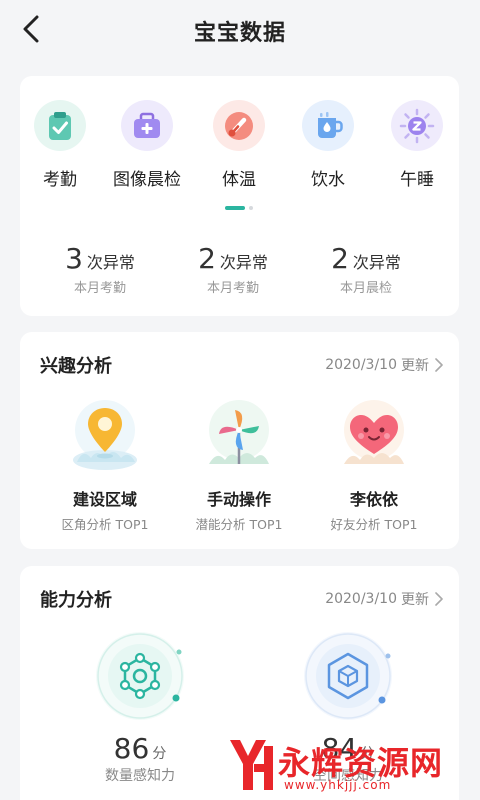 The height and width of the screenshot is (800, 480). Describe the element at coordinates (140, 676) in the screenshot. I see `molecule-hexagon-icon` at that location.